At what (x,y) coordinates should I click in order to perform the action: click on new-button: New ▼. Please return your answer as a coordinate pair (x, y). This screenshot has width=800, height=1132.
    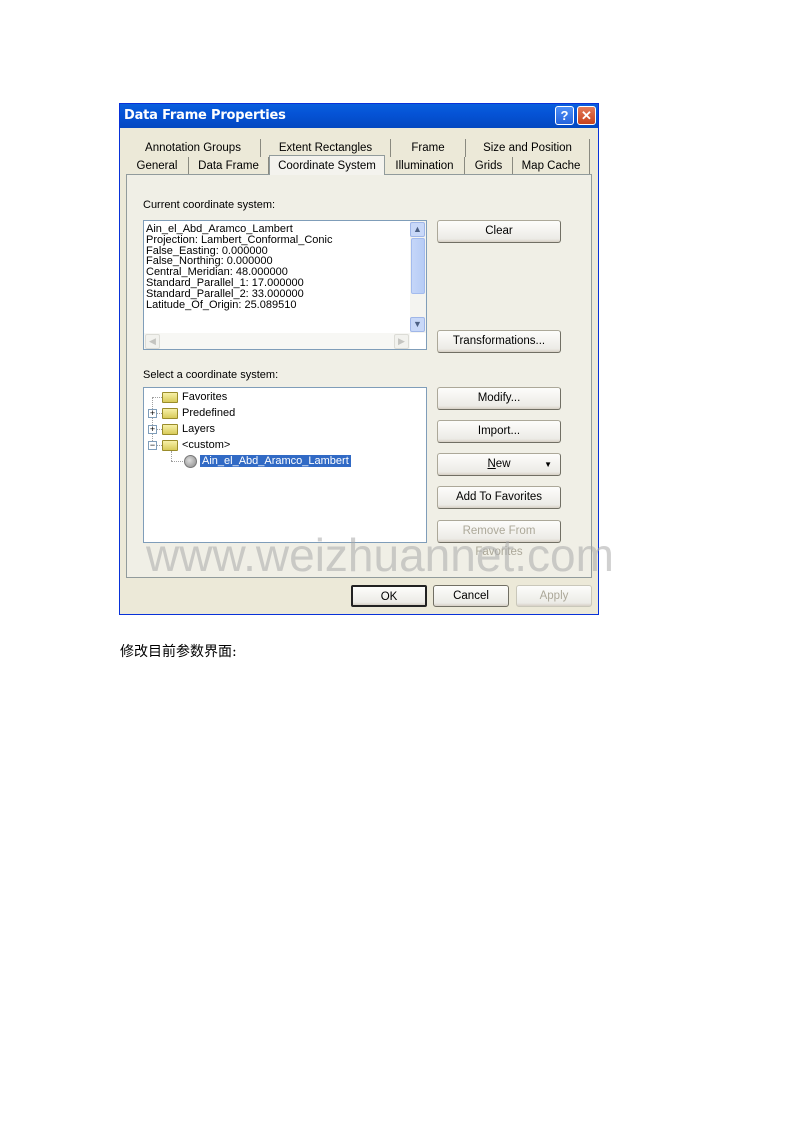
    Looking at the image, I should click on (499, 464).